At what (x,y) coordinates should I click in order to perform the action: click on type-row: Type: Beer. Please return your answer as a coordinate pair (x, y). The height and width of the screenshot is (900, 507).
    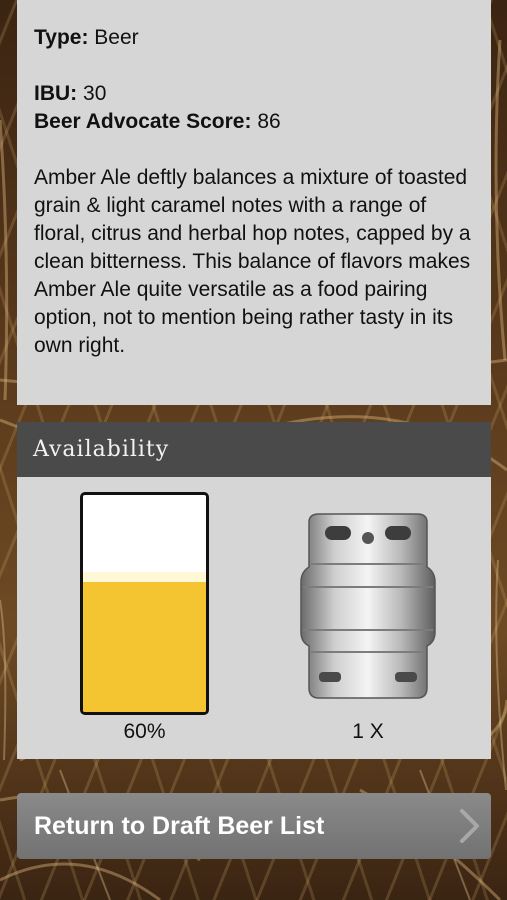
    Looking at the image, I should click on (253, 38).